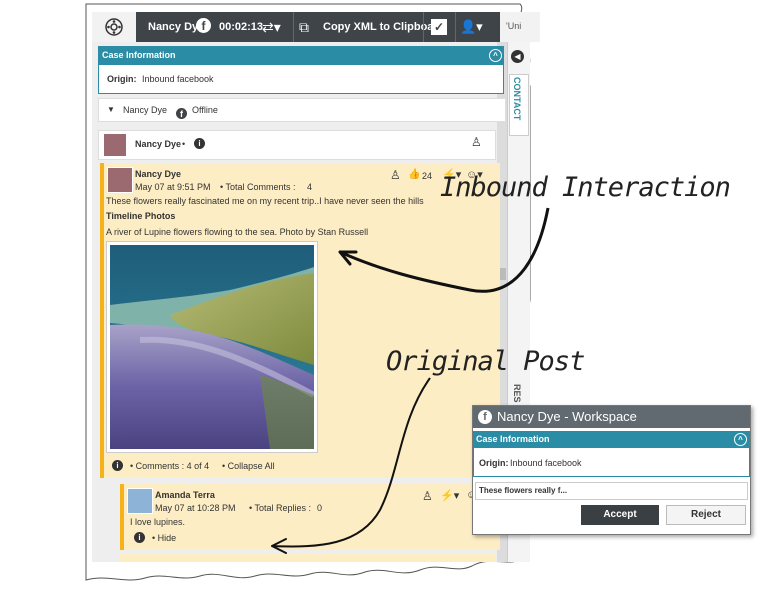 The image size is (768, 600). I want to click on popup-title-bar: f Nancy Dye - Workspace, so click(611, 417).